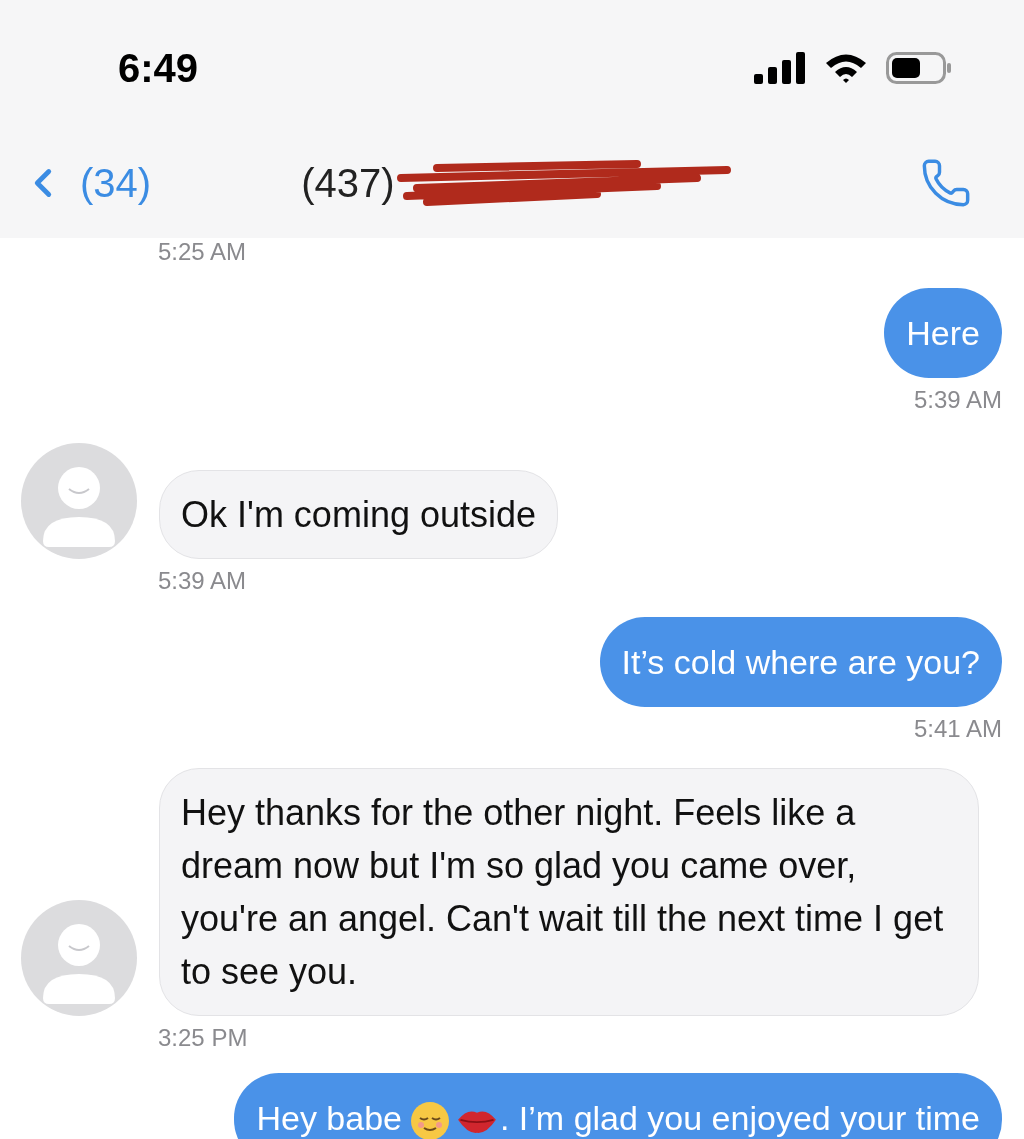 Image resolution: width=1024 pixels, height=1139 pixels. What do you see at coordinates (358, 514) in the screenshot?
I see `received-message-bubble: Ok I'm coming outside` at bounding box center [358, 514].